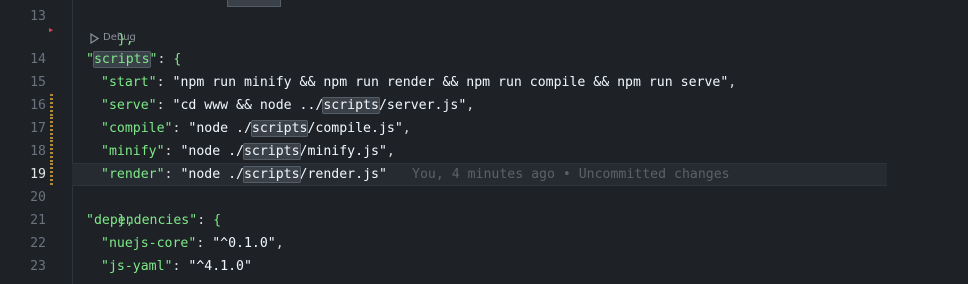 The width and height of the screenshot is (968, 284). I want to click on code-value: "^0.1.0", so click(244, 243).